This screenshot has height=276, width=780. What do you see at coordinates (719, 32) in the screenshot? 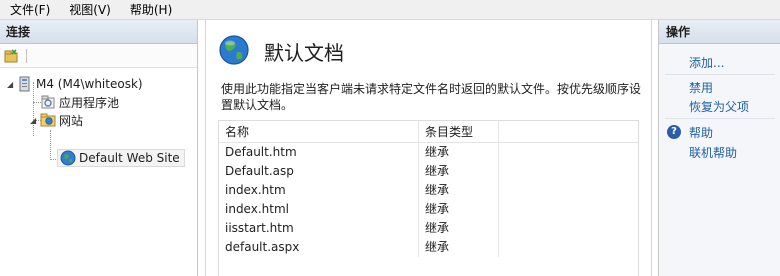
I see `actions-header: 操作` at bounding box center [719, 32].